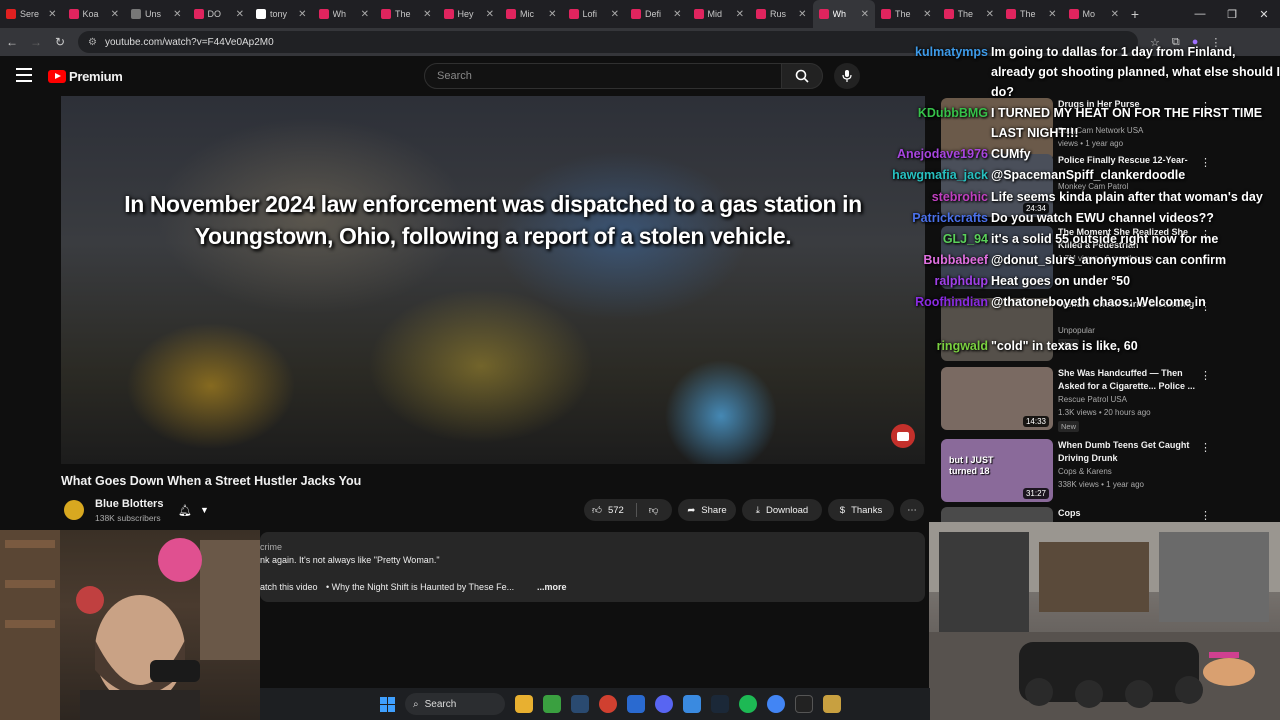 This screenshot has height=720, width=1280. What do you see at coordinates (74, 510) in the screenshot?
I see `channel-avatar` at bounding box center [74, 510].